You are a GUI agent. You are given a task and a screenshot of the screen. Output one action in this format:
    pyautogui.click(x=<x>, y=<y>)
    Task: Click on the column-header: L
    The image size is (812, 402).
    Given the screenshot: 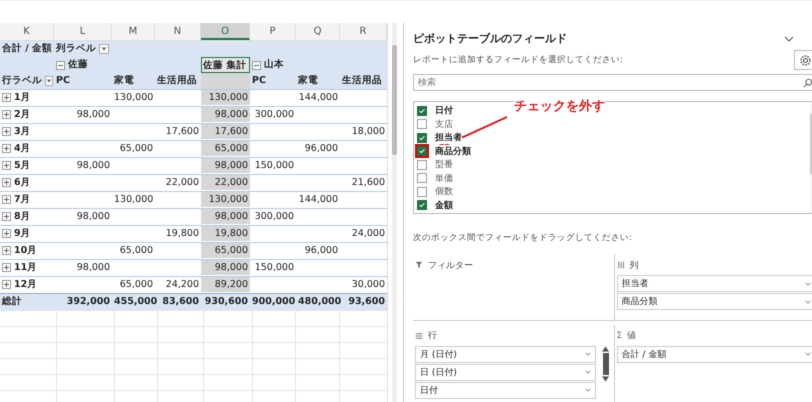 What is the action you would take?
    pyautogui.click(x=83, y=31)
    